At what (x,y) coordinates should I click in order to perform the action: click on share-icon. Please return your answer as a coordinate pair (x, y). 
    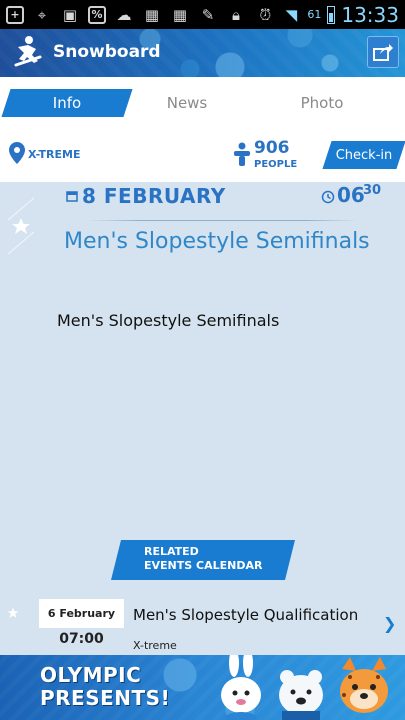
    Looking at the image, I should click on (383, 52).